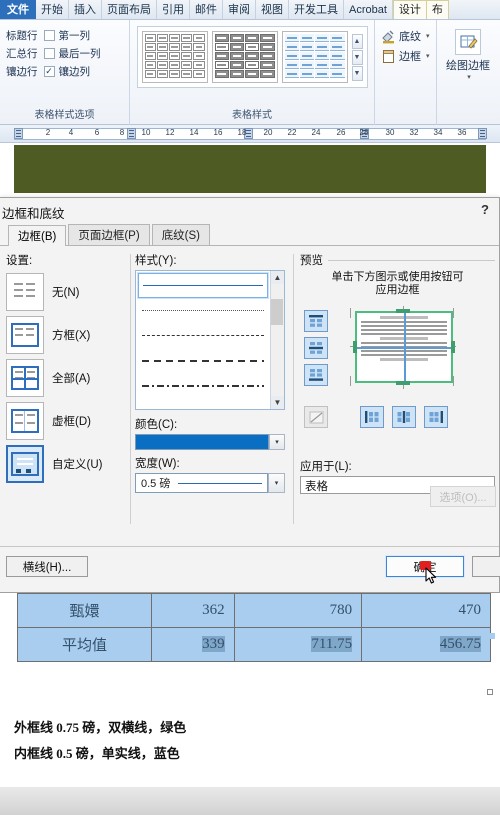 This screenshot has width=500, height=815. What do you see at coordinates (298, 644) in the screenshot?
I see `table-cell-value: 711.75` at bounding box center [298, 644].